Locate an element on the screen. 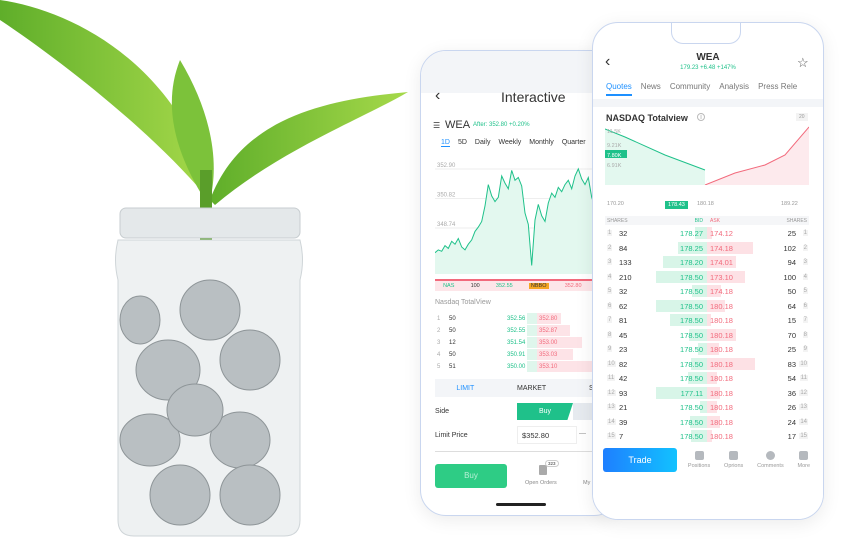  side-value: Buy is located at coordinates (545, 411).